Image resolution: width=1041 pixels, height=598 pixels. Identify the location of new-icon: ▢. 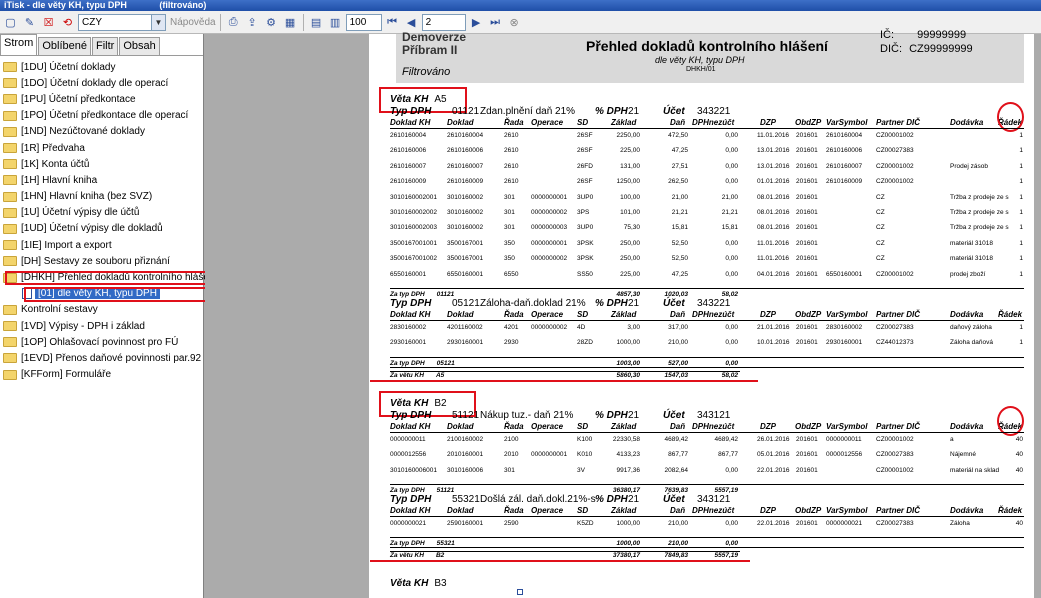
(10, 22).